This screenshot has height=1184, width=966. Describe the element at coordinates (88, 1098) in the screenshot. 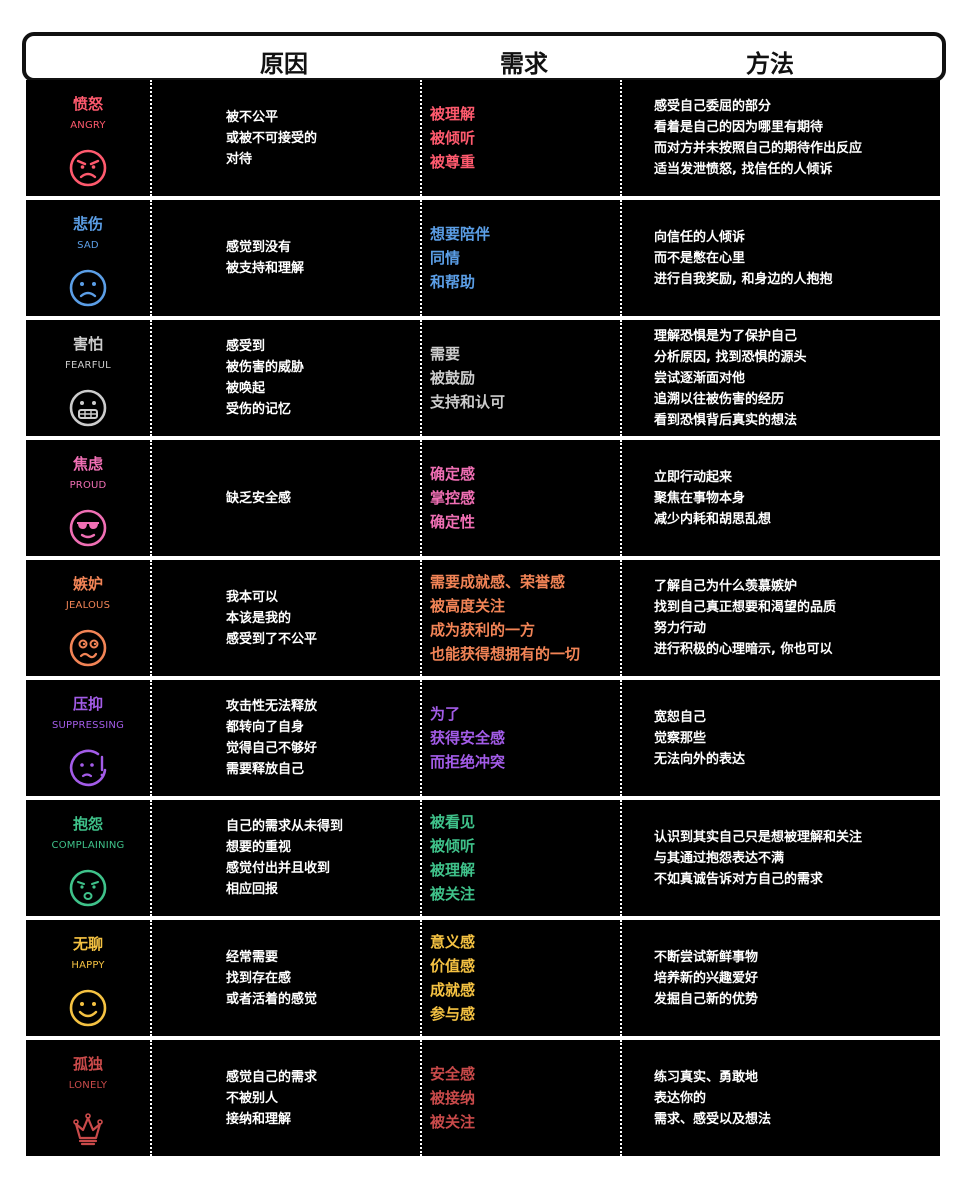

I see `emotion-cell: 孤独 LONELY` at that location.